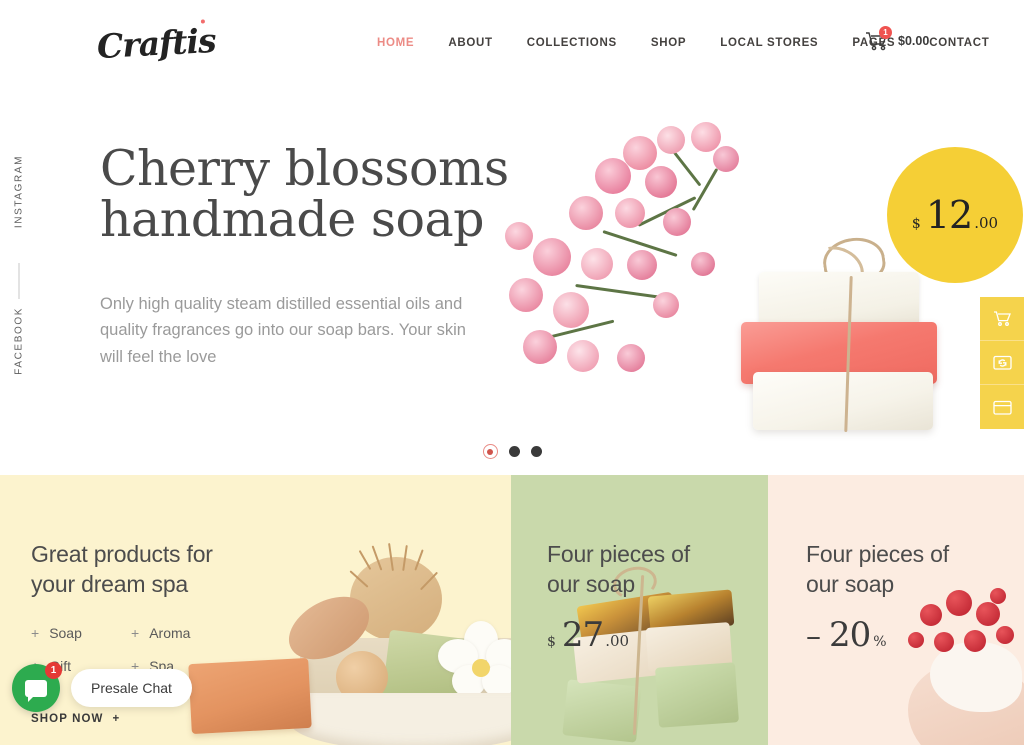 This screenshot has width=1024, height=745. I want to click on social-rail: INSTAGRAM FACEBOOK, so click(19, 265).